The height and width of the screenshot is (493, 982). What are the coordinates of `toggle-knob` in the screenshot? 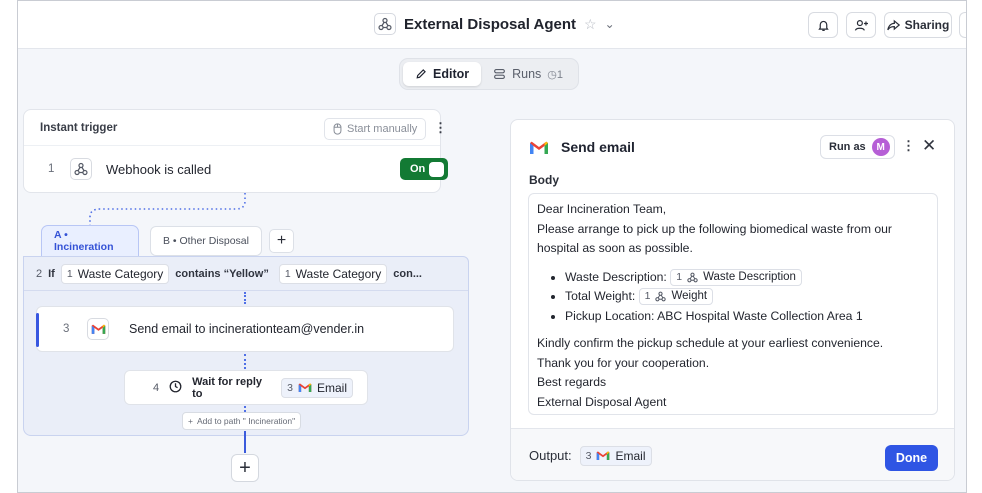 It's located at (436, 169).